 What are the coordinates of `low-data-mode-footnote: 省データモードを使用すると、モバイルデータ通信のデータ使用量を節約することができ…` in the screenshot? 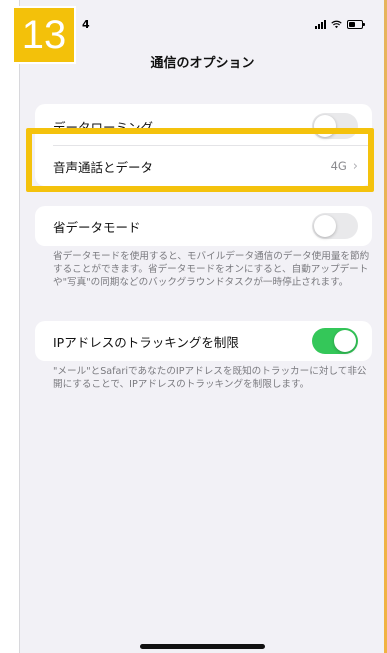 It's located at (211, 269).